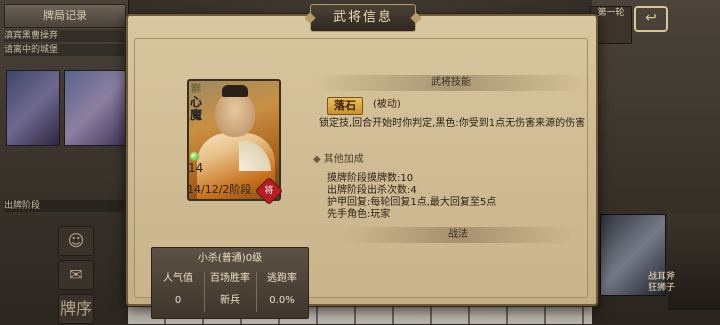 Image resolution: width=720 pixels, height=325 pixels. I want to click on card-art-face, so click(235, 114).